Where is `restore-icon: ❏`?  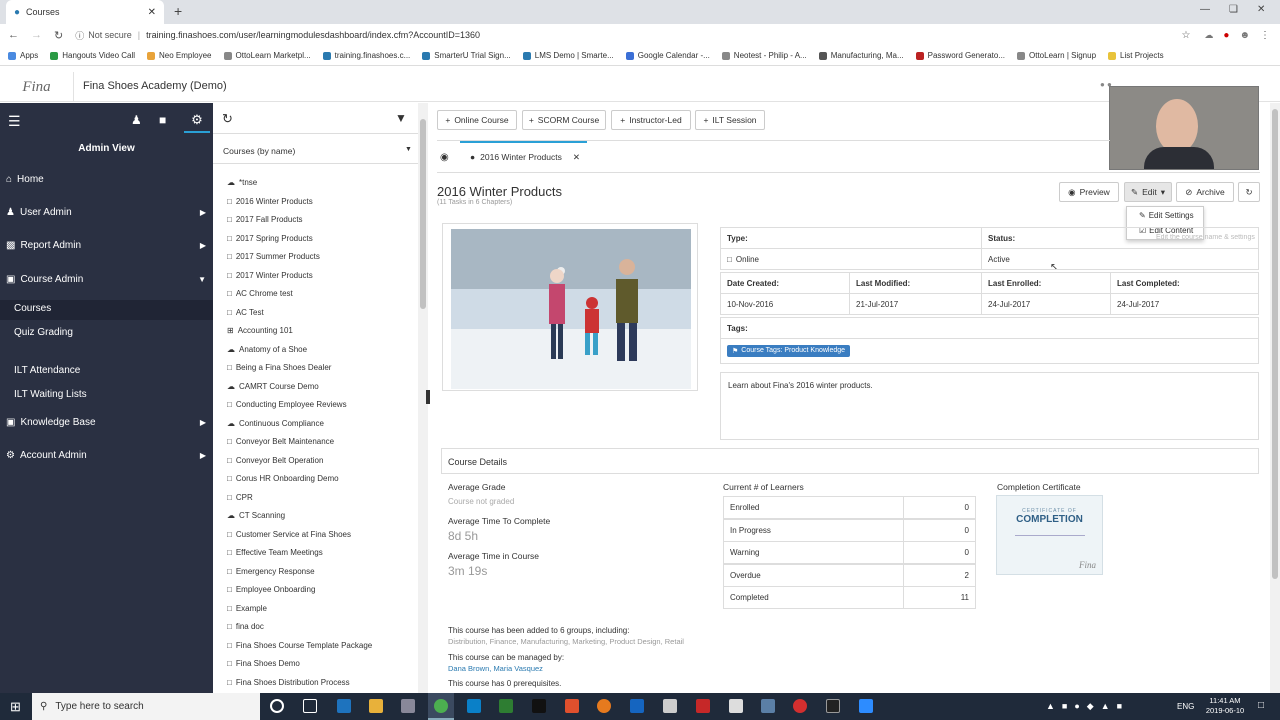 restore-icon: ❏ is located at coordinates (1233, 9).